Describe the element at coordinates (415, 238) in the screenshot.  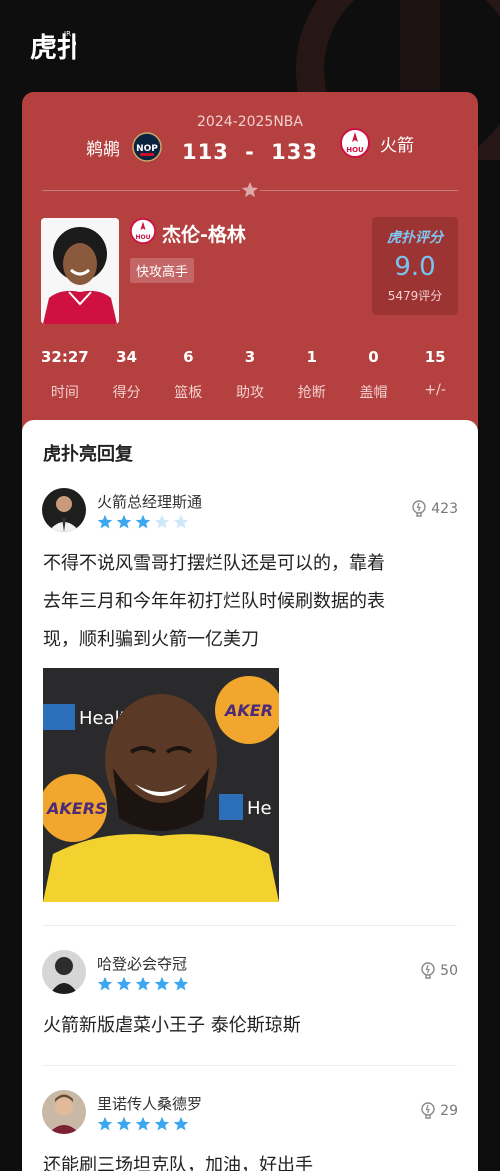
I see `rating-title: 虎扑评分` at that location.